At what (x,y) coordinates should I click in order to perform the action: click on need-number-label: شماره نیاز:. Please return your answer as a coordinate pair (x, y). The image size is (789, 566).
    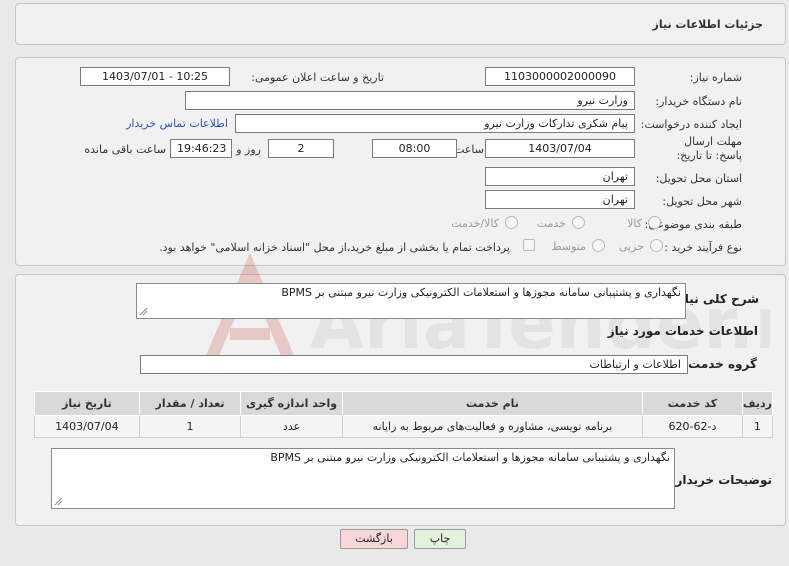
    Looking at the image, I should click on (715, 77).